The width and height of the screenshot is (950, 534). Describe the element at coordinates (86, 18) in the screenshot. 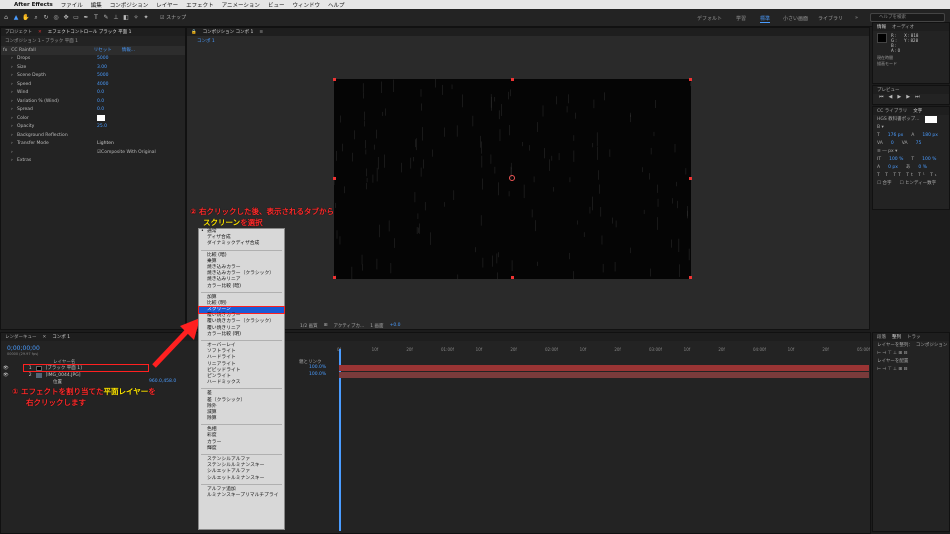

I see `pen-tool-icon: ✒` at that location.